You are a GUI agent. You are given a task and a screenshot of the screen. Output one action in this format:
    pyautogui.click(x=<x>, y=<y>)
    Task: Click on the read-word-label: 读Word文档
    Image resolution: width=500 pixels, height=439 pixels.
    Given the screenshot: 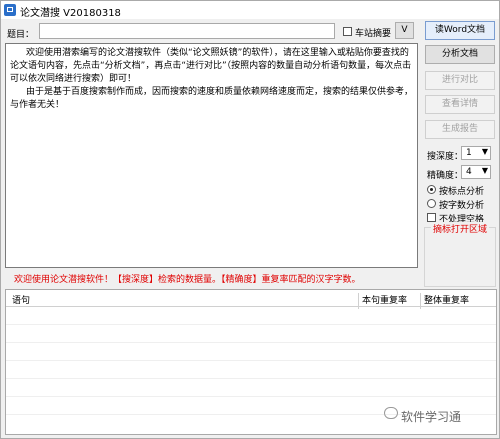 What is the action you would take?
    pyautogui.click(x=460, y=30)
    